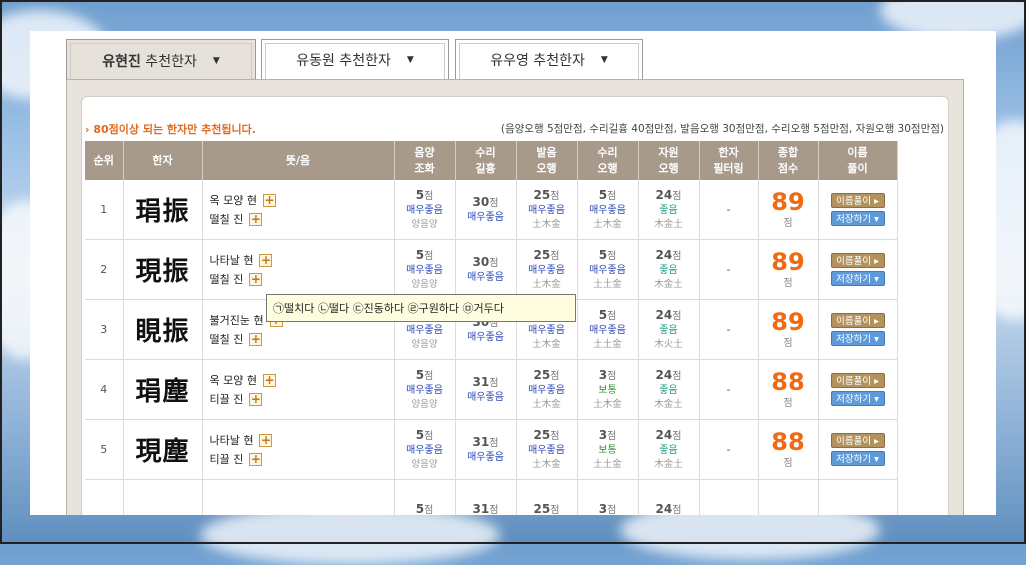  Describe the element at coordinates (481, 261) in the screenshot. I see `score-number: 30` at that location.